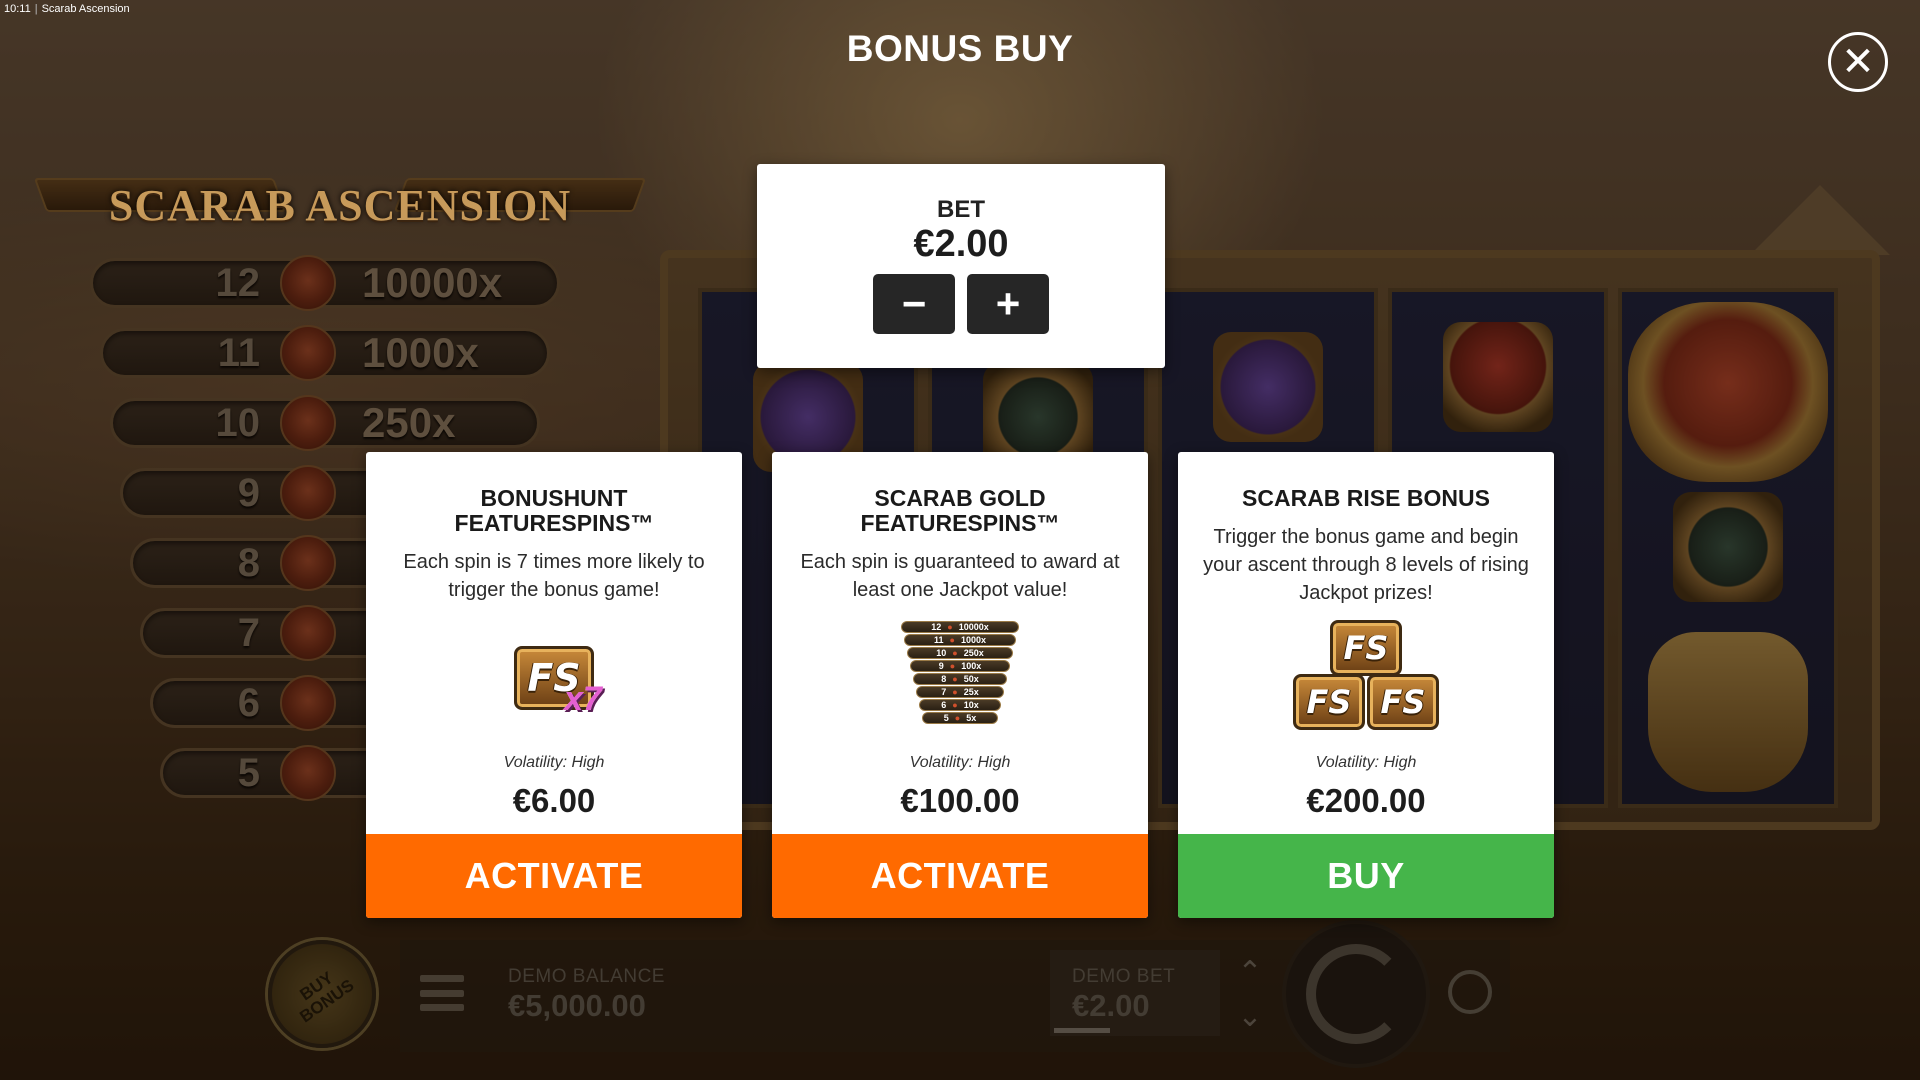 Image resolution: width=1920 pixels, height=1080 pixels. What do you see at coordinates (936, 627) in the screenshot?
I see `mini-rung-level: 12` at bounding box center [936, 627].